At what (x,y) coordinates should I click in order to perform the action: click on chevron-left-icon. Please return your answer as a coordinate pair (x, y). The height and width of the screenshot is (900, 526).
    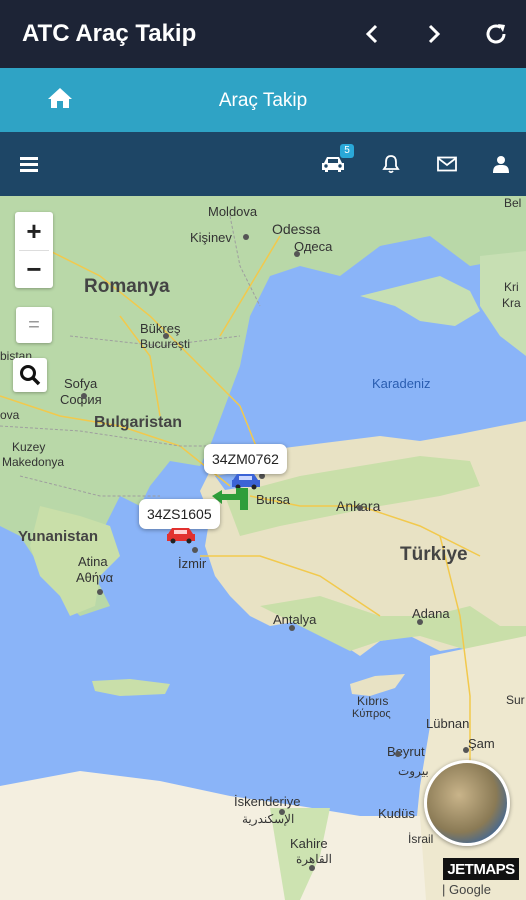
    Looking at the image, I should click on (371, 34).